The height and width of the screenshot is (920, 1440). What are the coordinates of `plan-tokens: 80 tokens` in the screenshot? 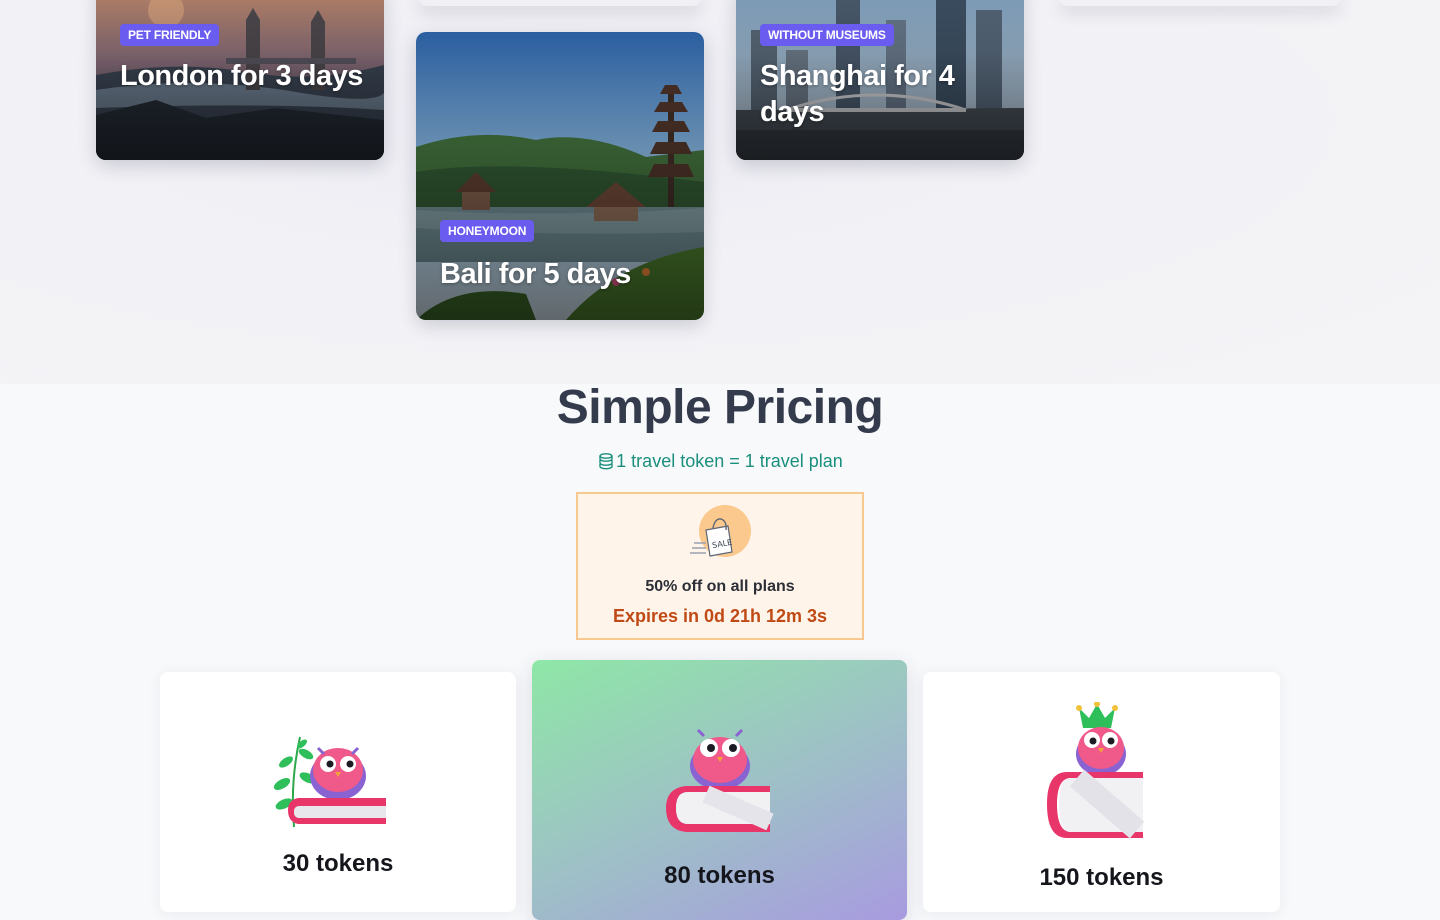 It's located at (719, 875).